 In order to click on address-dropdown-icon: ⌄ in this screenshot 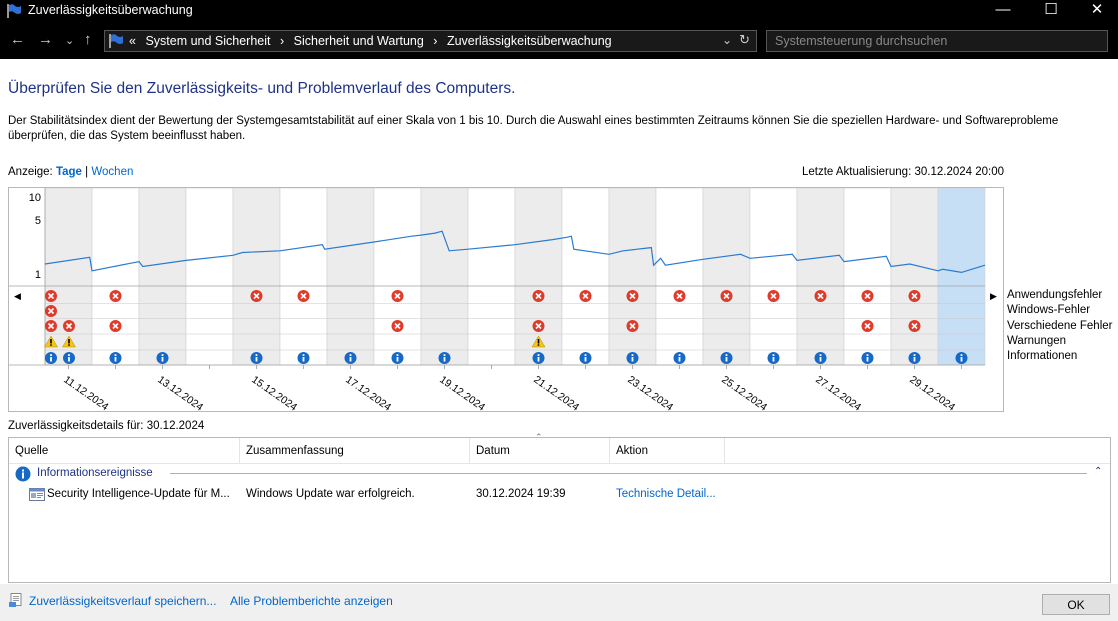, I will do `click(727, 40)`.